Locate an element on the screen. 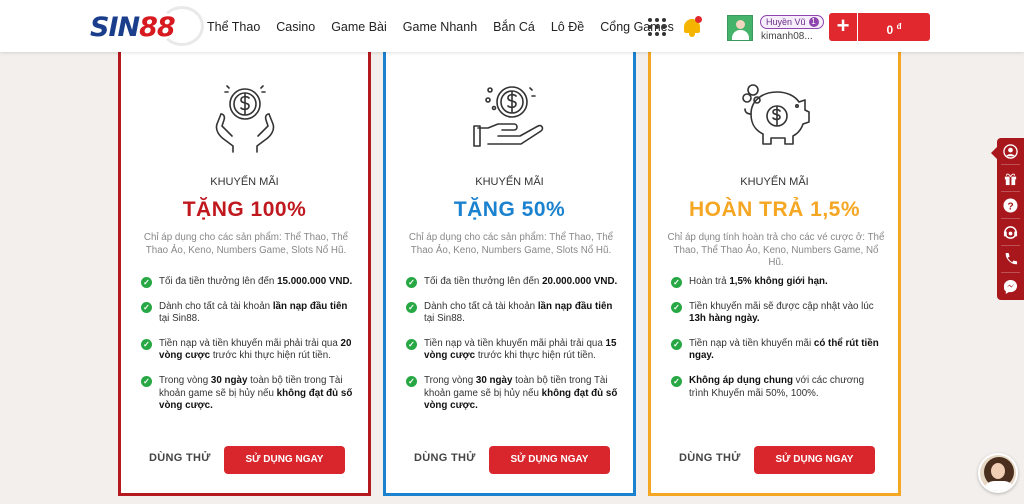 This screenshot has width=1024, height=504. user-icon is located at coordinates (1010, 151).